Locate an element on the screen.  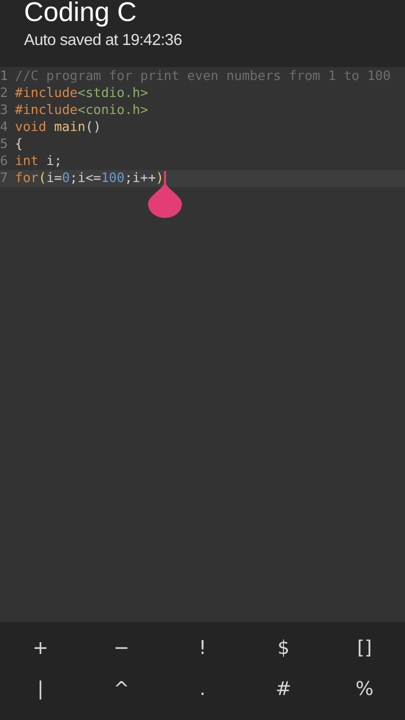
symbol-key: ^ is located at coordinates (121, 689).